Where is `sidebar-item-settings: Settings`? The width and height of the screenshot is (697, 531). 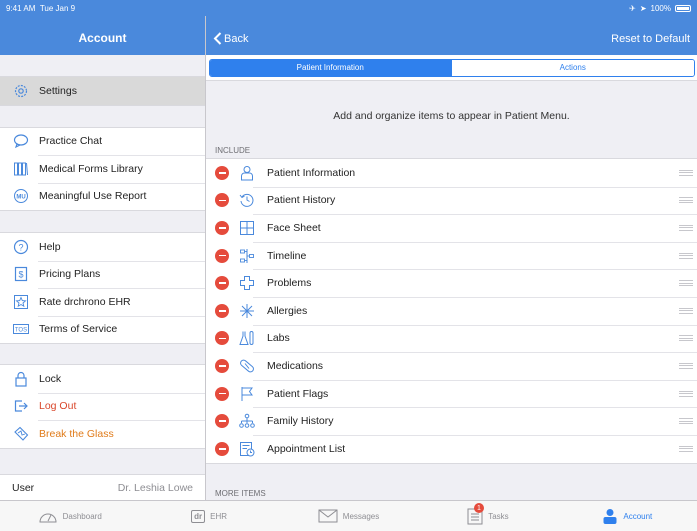 sidebar-item-settings: Settings is located at coordinates (102, 91).